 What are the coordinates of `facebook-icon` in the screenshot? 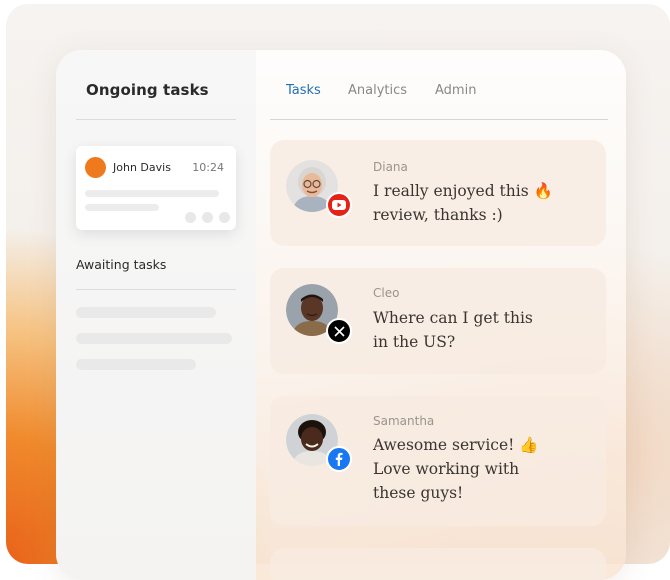 It's located at (339, 459).